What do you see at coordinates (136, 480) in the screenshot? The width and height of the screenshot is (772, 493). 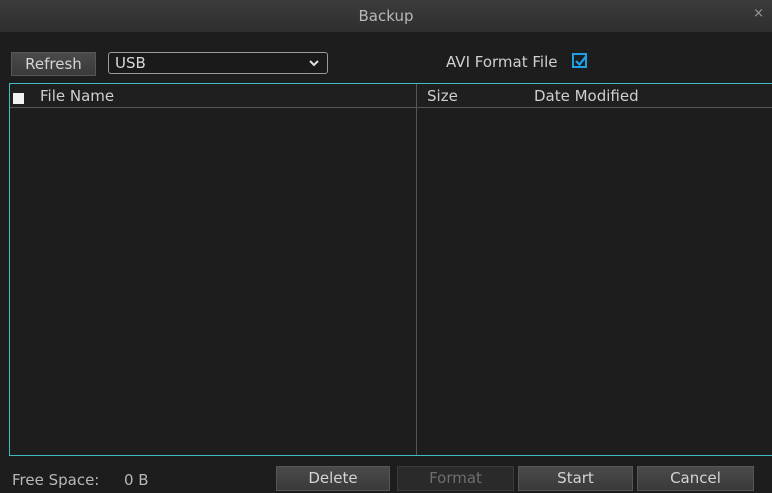 I see `free-space-value: 0 B` at bounding box center [136, 480].